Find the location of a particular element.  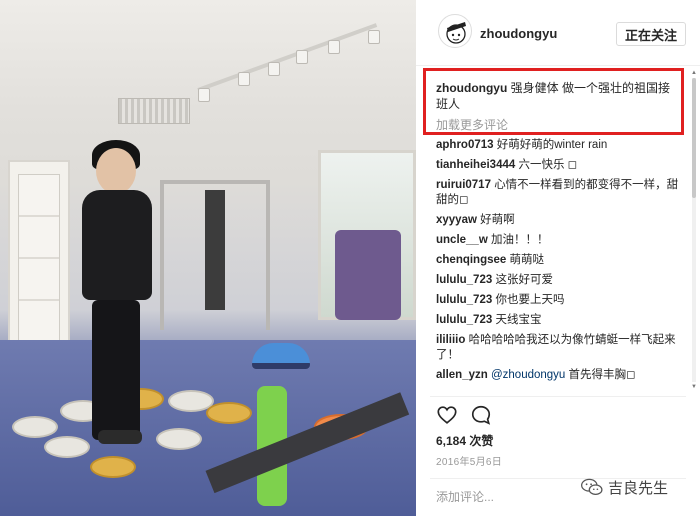

load-more-comments-link: 加载更多评论 is located at coordinates (472, 124).